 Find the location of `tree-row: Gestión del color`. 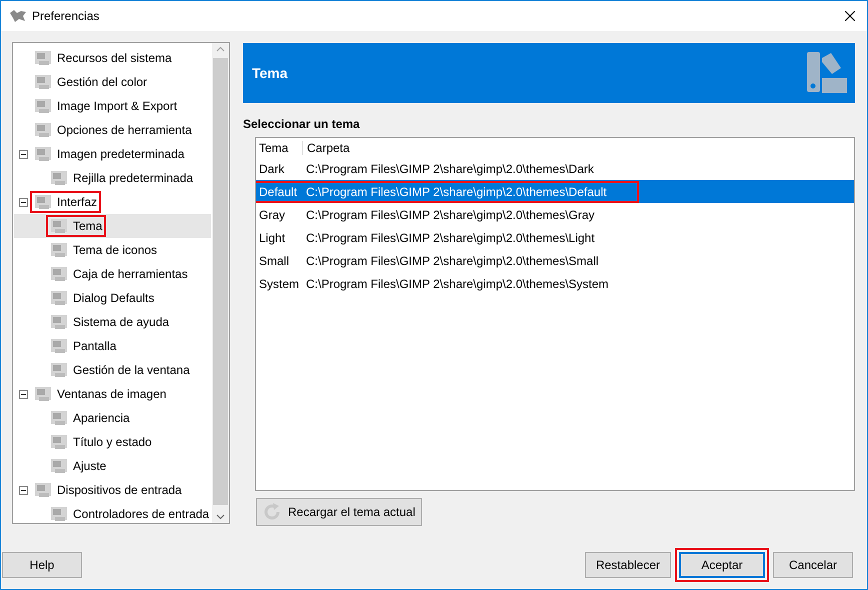

tree-row: Gestión del color is located at coordinates (112, 82).